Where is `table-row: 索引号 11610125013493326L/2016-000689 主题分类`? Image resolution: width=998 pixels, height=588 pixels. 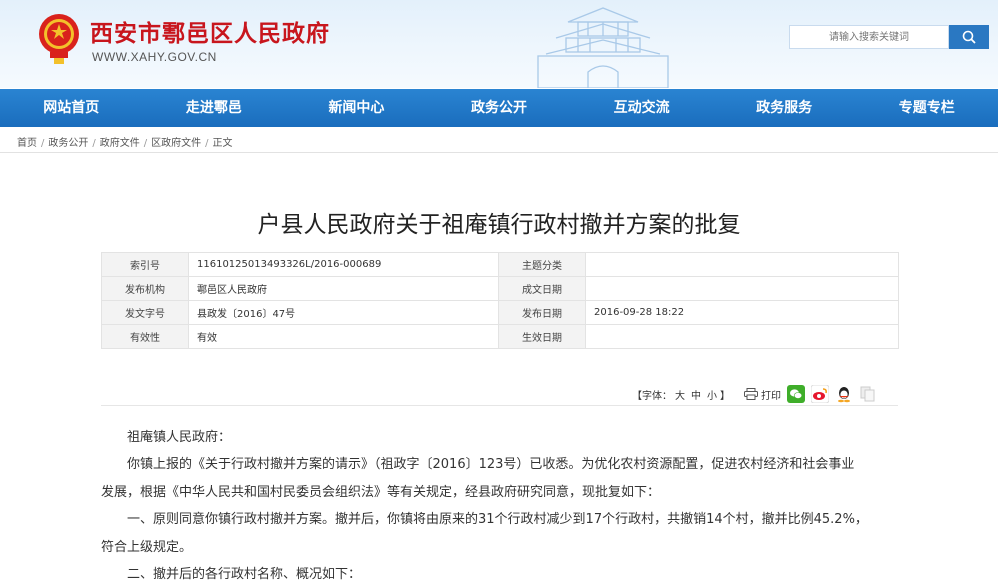
table-row: 索引号 11610125013493326L/2016-000689 主题分类 is located at coordinates (500, 264).